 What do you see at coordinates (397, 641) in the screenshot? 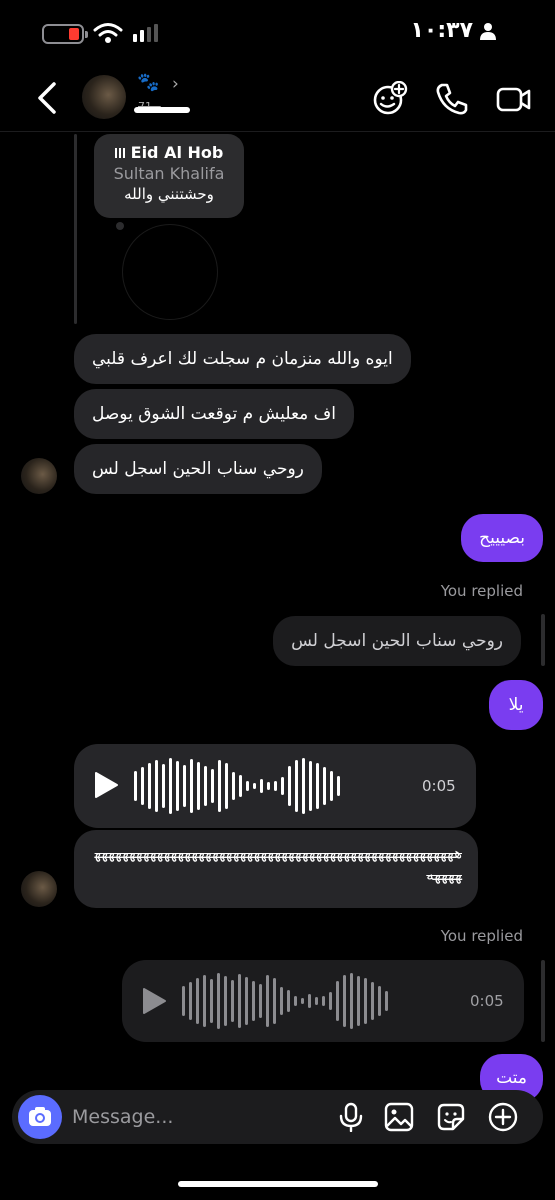
I see `quoted-message: روحي سناب الحين اسجل لس` at bounding box center [397, 641].